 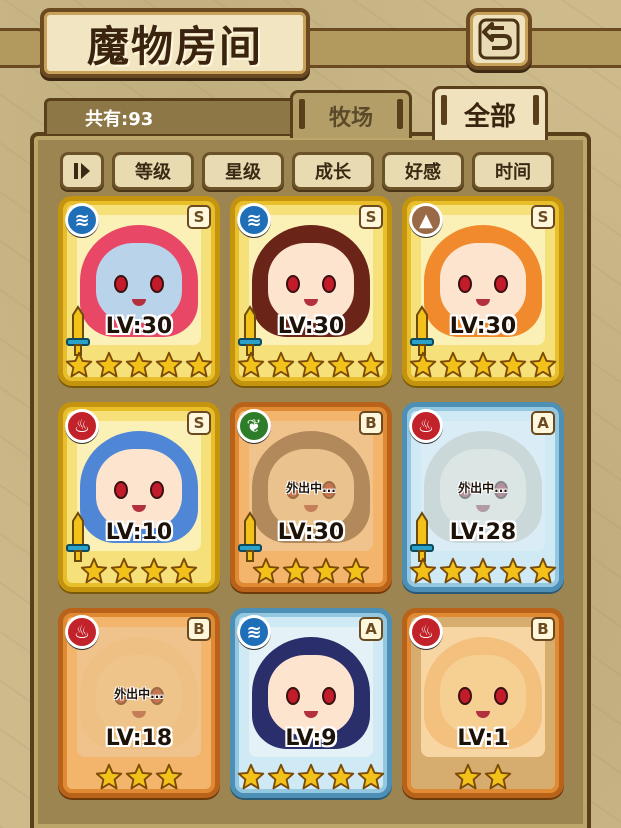 I want to click on sort-time-button: 时间, so click(x=513, y=171).